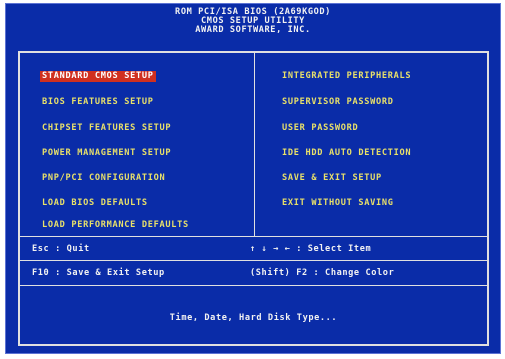  I want to click on help-change-color: (Shift) F2 : Change Color, so click(322, 273).